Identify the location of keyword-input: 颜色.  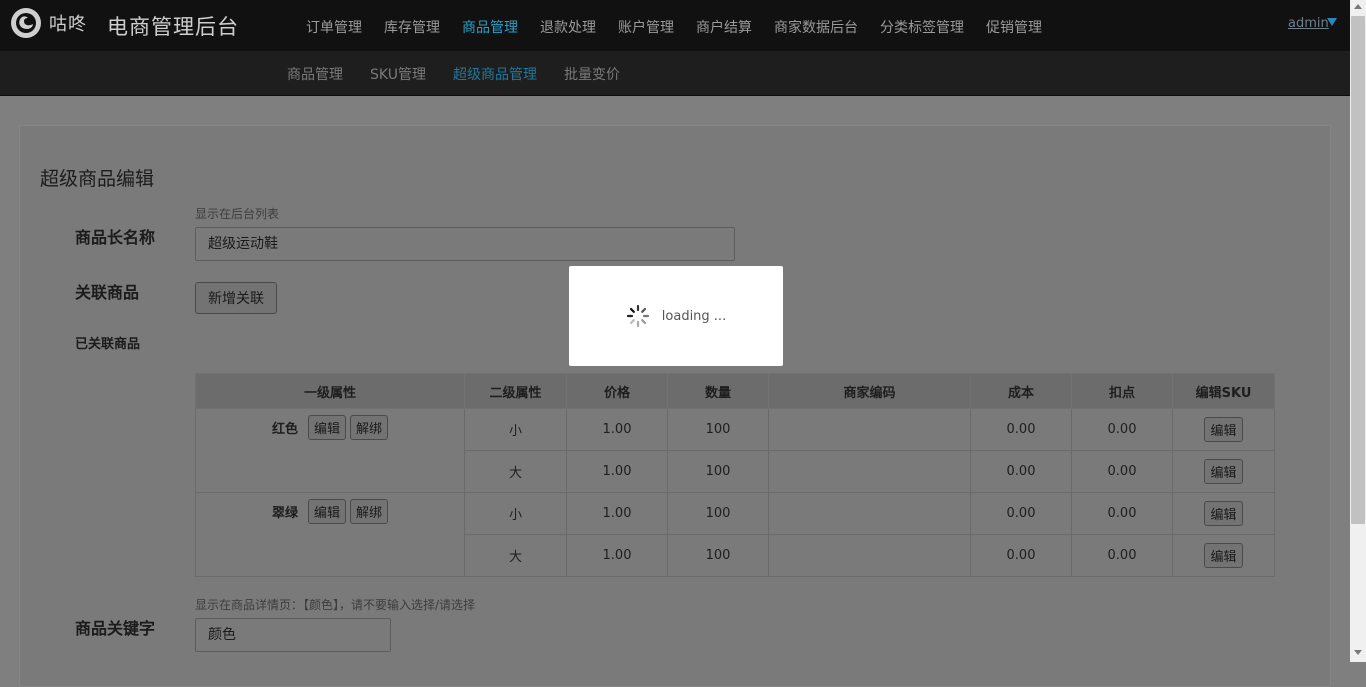
(293, 635).